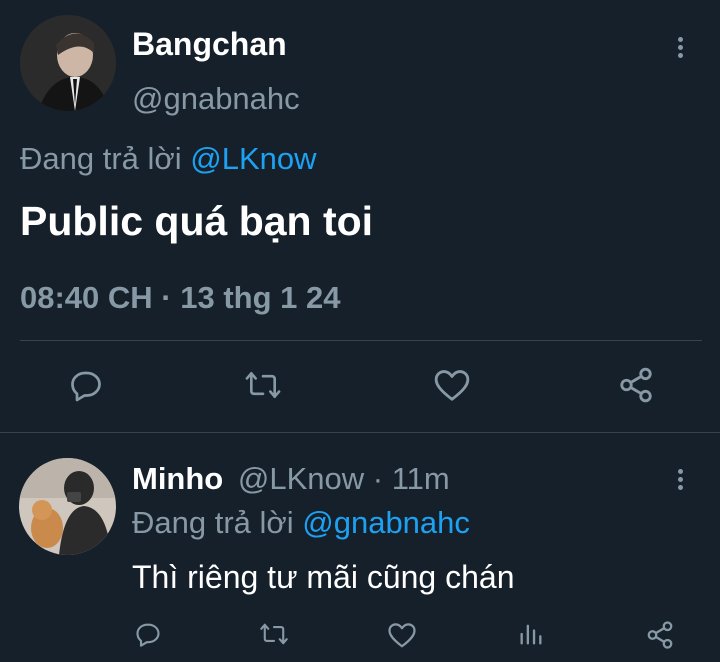  I want to click on more-options-icon, so click(680, 49).